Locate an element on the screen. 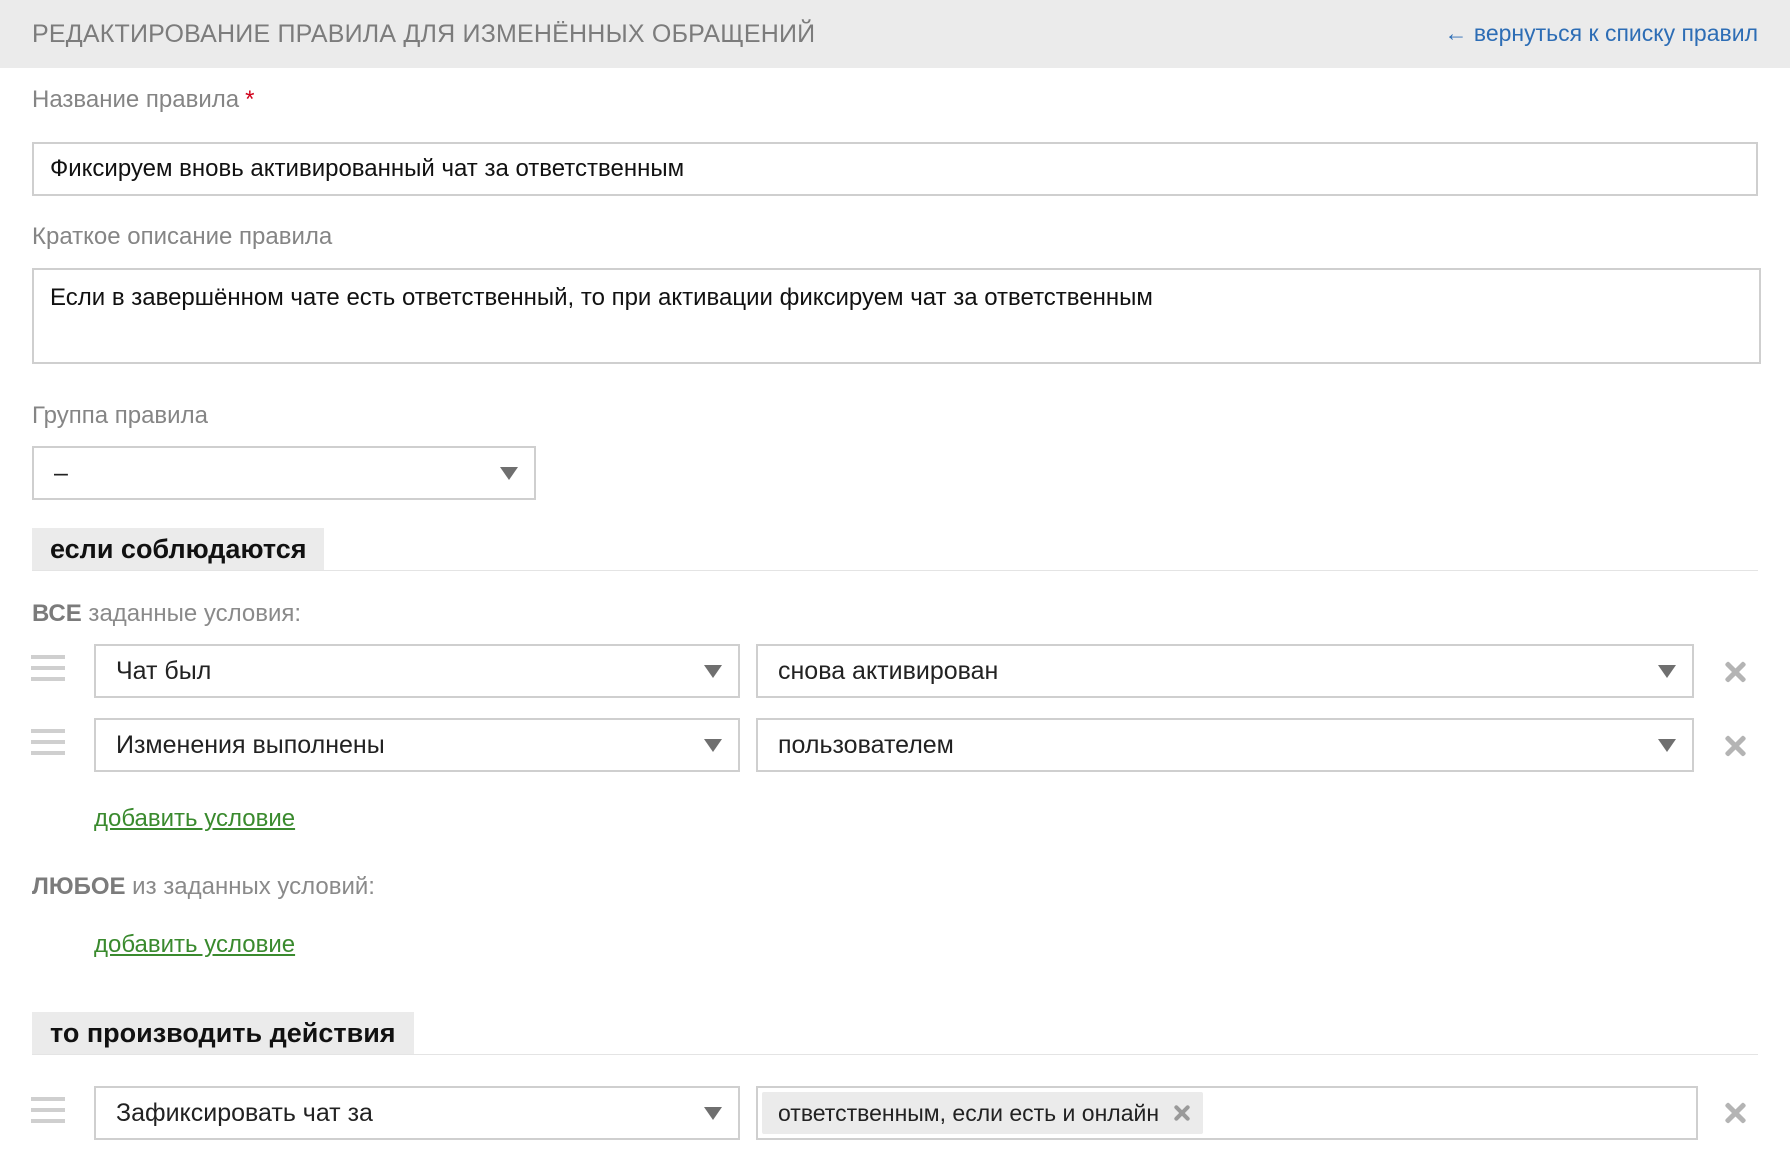  all-conditions-rest: заданные условия: is located at coordinates (191, 613).